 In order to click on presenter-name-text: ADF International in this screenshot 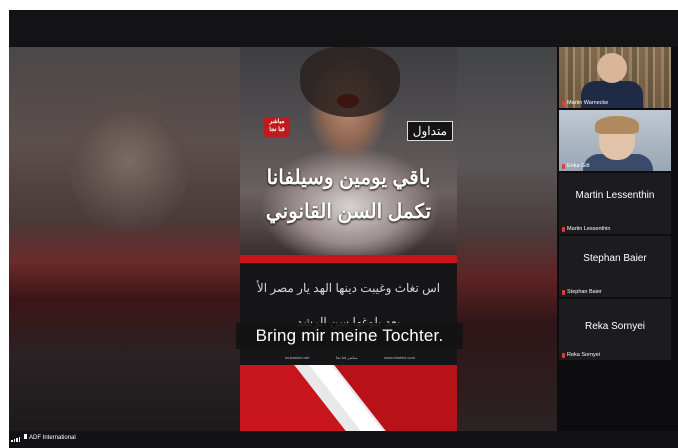, I will do `click(52, 438)`.